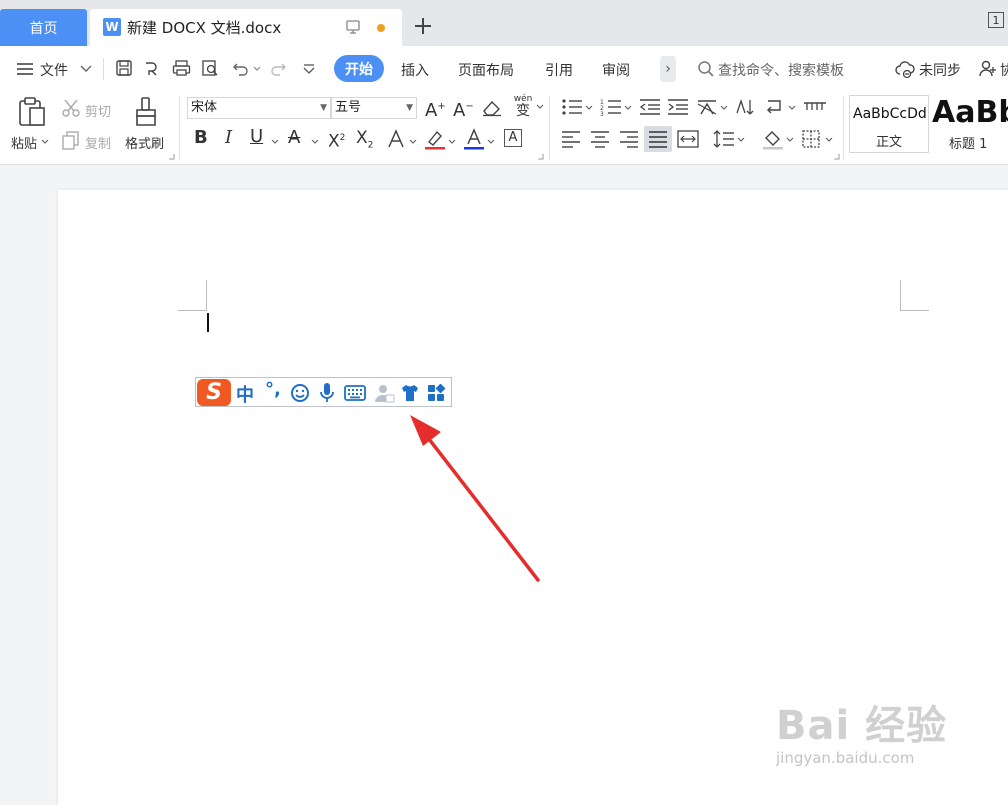 The image size is (1008, 805). Describe the element at coordinates (278, 68) in the screenshot. I see `redo-icon` at that location.